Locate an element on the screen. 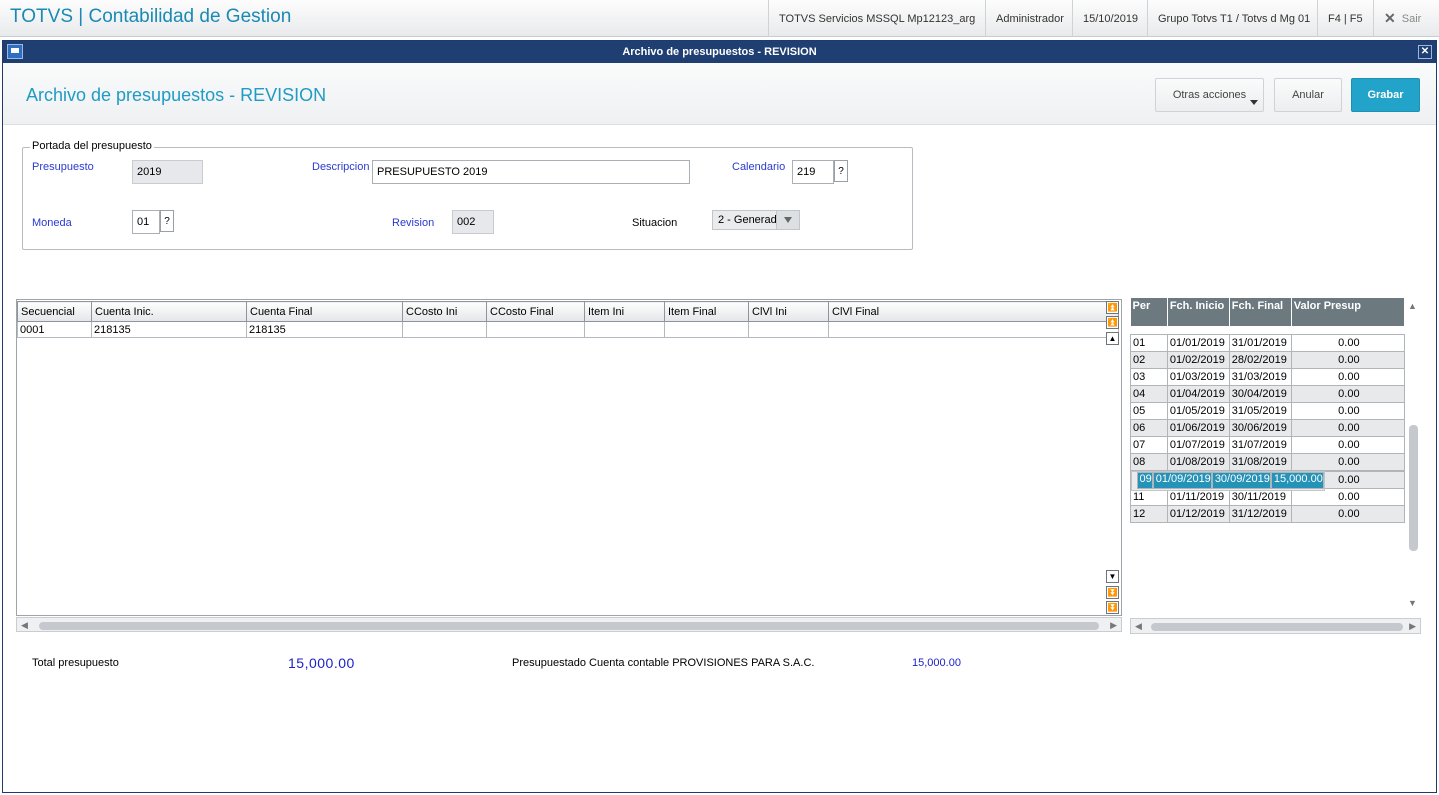 The height and width of the screenshot is (795, 1439). save-button: Grabar is located at coordinates (1385, 95).